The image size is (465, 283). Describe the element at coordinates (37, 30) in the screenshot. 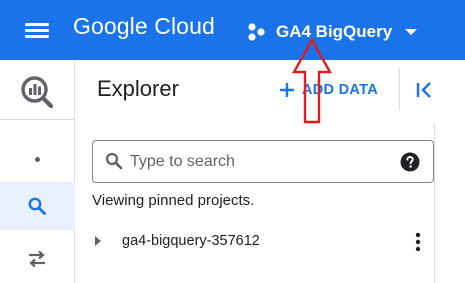

I see `menu-icon` at that location.